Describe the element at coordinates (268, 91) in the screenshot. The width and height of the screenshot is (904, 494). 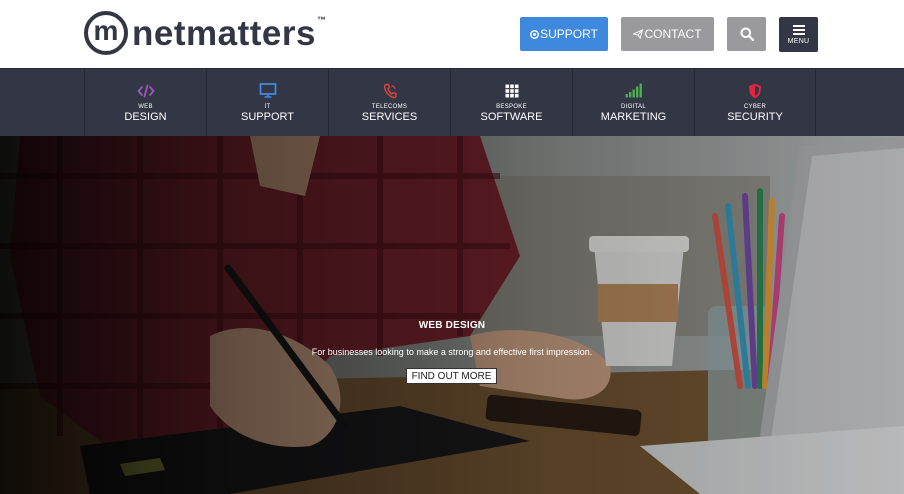
I see `monitor-icon` at that location.